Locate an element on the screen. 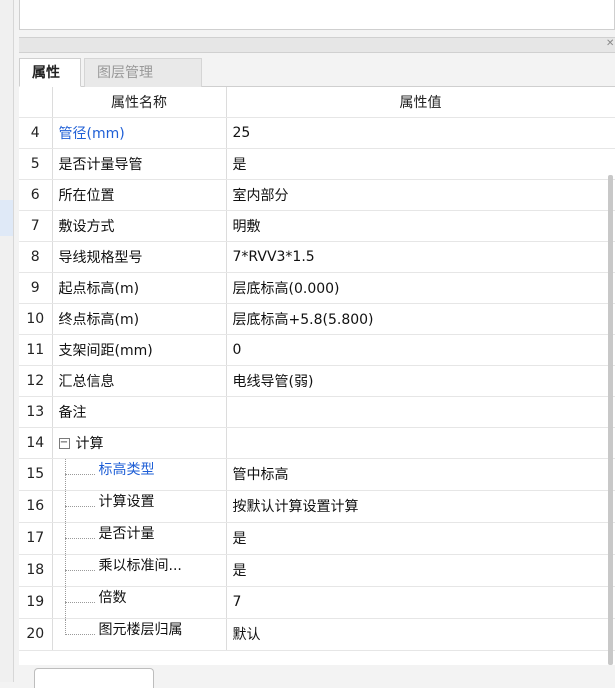 The width and height of the screenshot is (615, 688). tab-bar: 属性 图层管理 is located at coordinates (317, 71).